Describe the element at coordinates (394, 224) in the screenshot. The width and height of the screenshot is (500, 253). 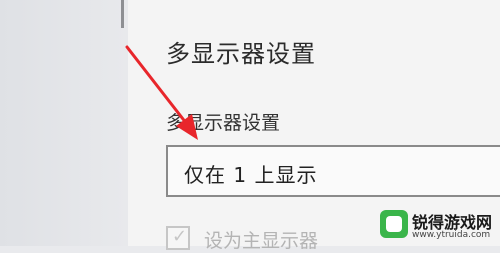
I see `watermark-logo-icon` at that location.